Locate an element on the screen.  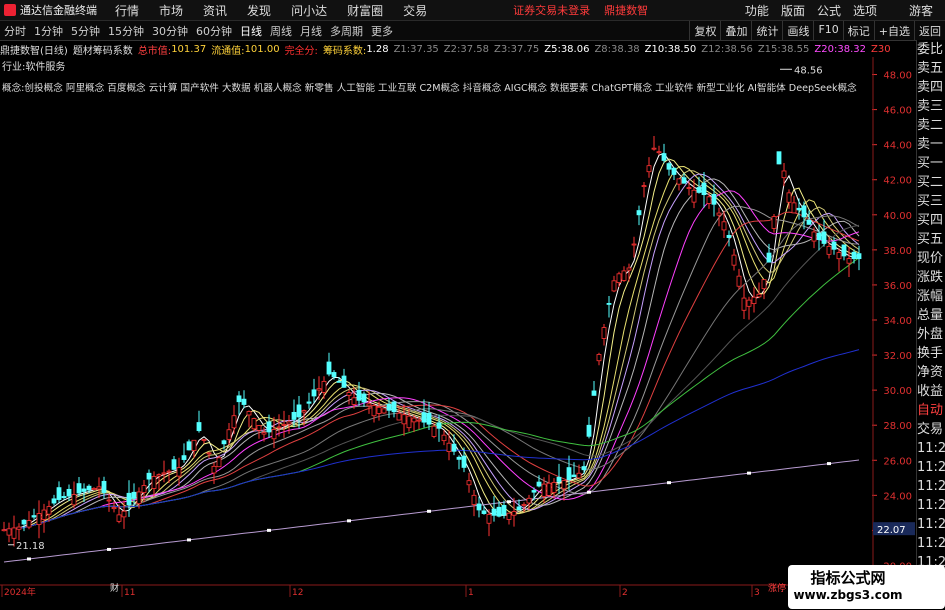
quote-panel-item: 现价 is located at coordinates (930, 258).